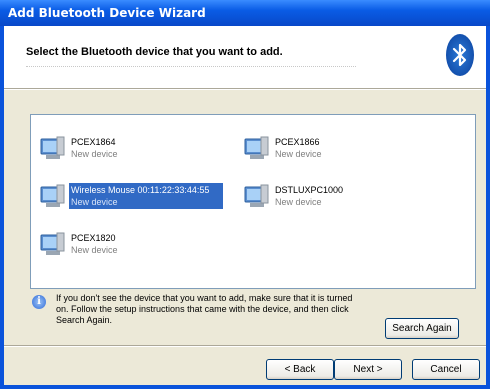  What do you see at coordinates (446, 369) in the screenshot?
I see `cancel-button: Cancel` at bounding box center [446, 369].